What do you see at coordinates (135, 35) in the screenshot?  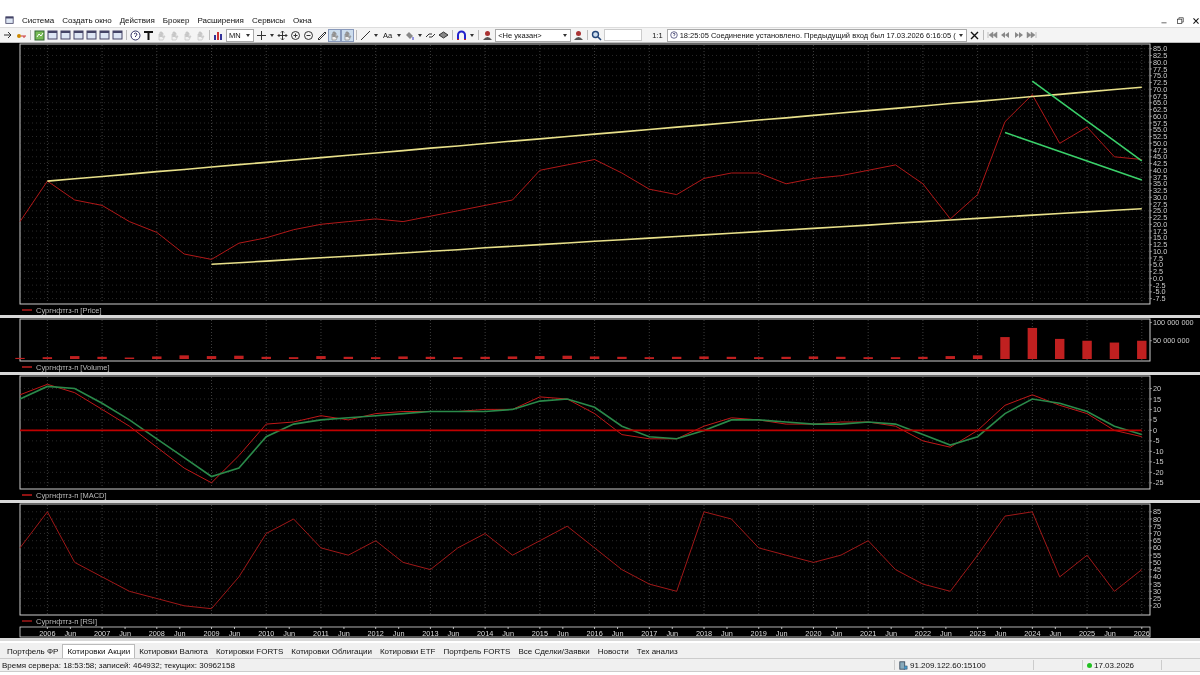 I see `help-icon` at bounding box center [135, 35].